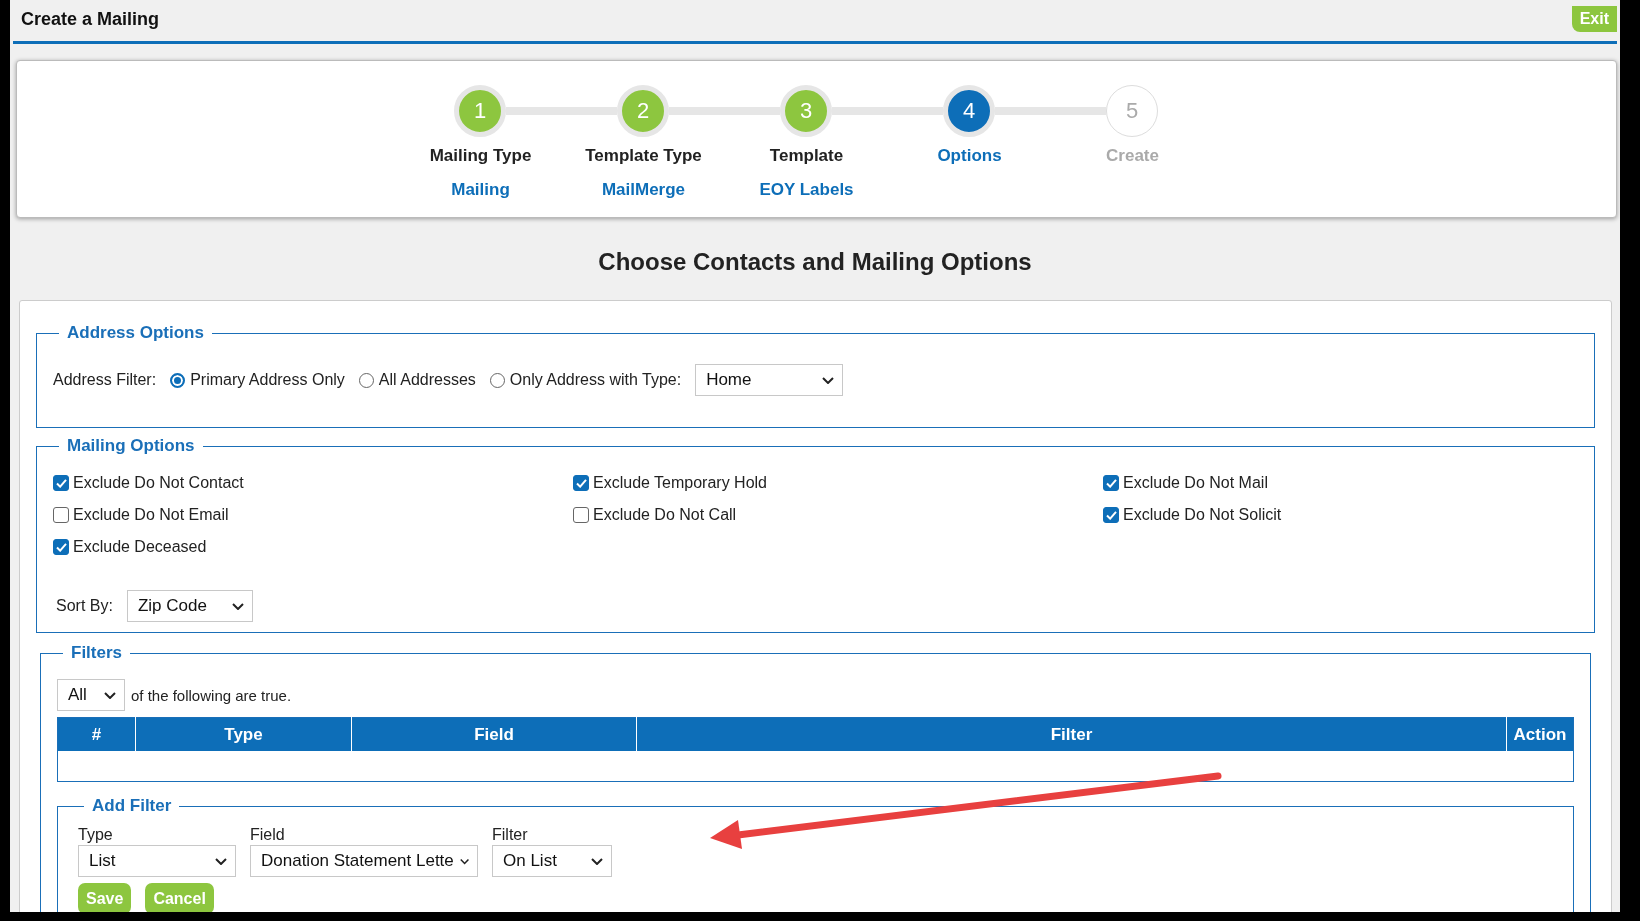 Image resolution: width=1640 pixels, height=921 pixels. I want to click on checkbox-label: Exclude Do Not Contact, so click(158, 483).